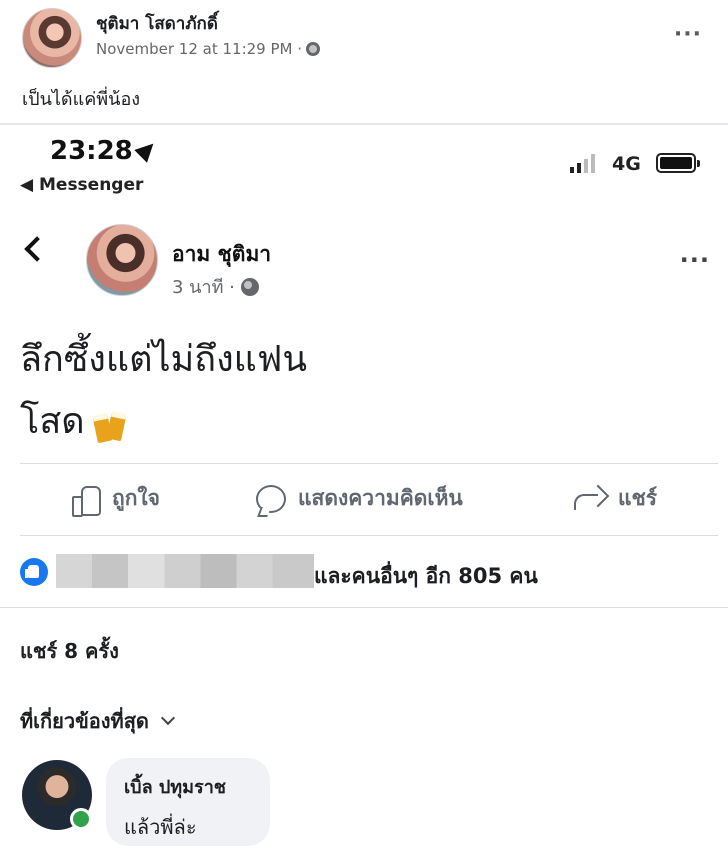 The image size is (728, 849). Describe the element at coordinates (203, 287) in the screenshot. I see `inner-timestamp: 3 นาที ·` at that location.